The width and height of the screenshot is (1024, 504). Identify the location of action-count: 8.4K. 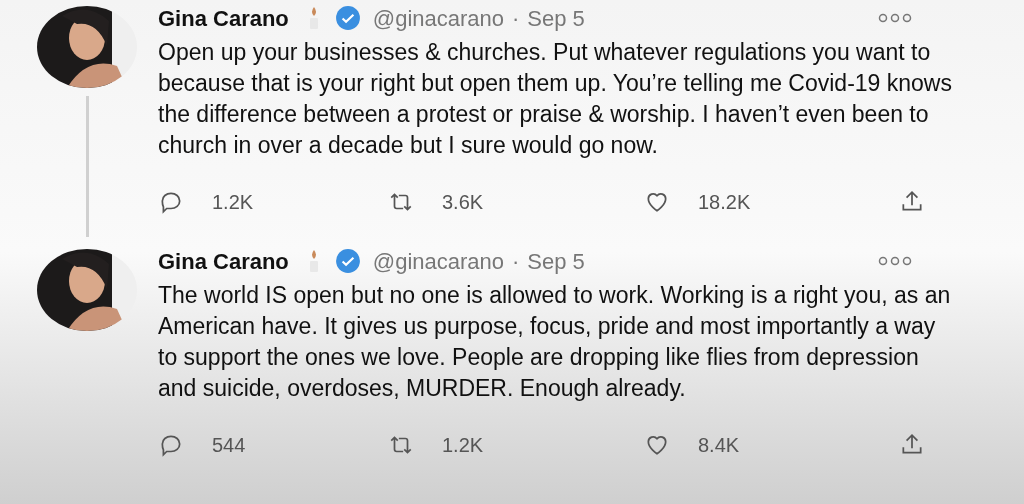
(719, 445).